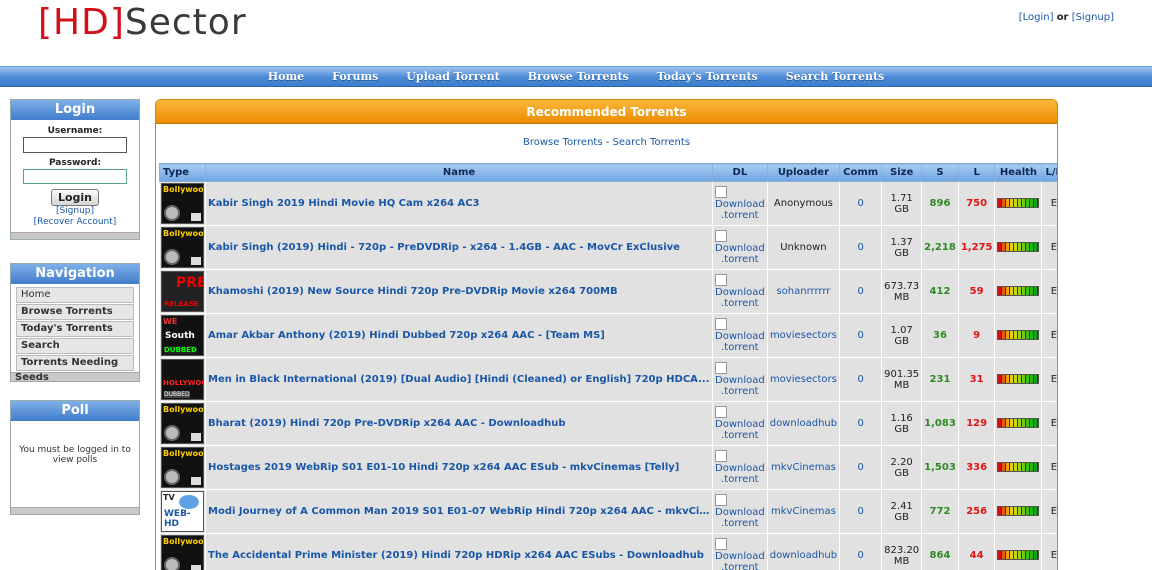  I want to click on type-cell: WE South DUBBED, so click(182, 335).